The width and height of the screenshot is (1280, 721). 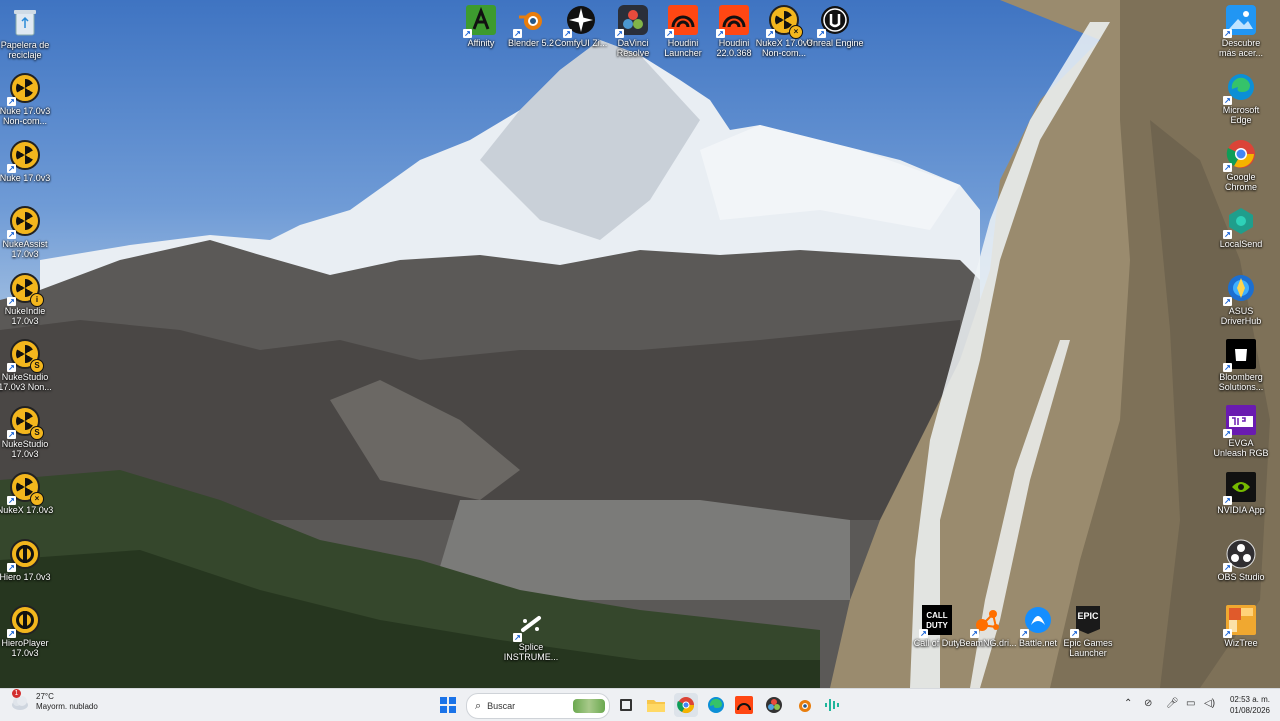 I want to click on desktop-icon-edge: ↗ Microsoft Edge, so click(x=1241, y=98).